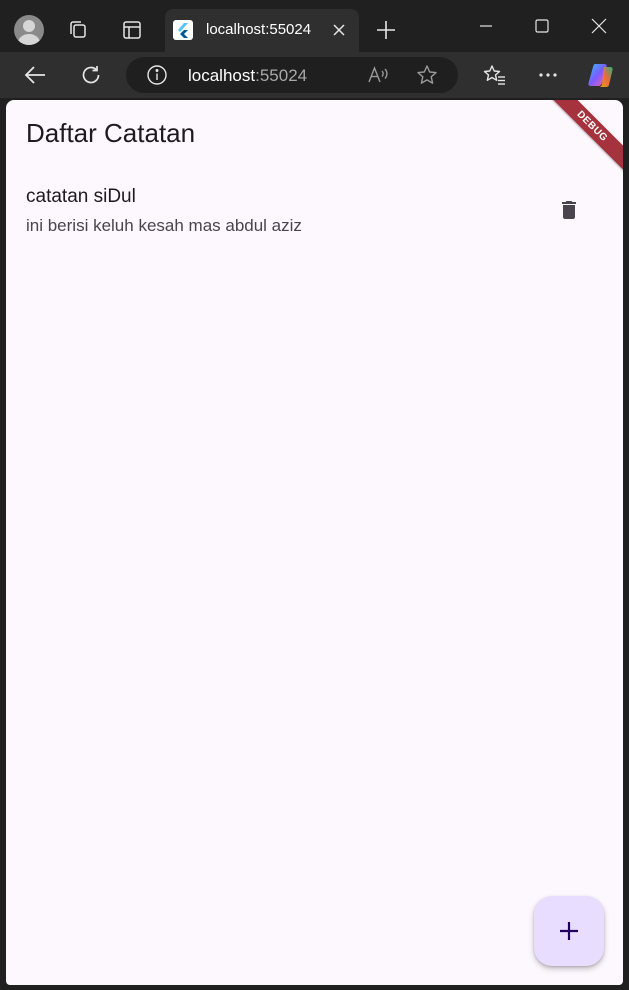 Image resolution: width=629 pixels, height=990 pixels. What do you see at coordinates (222, 75) in the screenshot?
I see `url-host: localhost` at bounding box center [222, 75].